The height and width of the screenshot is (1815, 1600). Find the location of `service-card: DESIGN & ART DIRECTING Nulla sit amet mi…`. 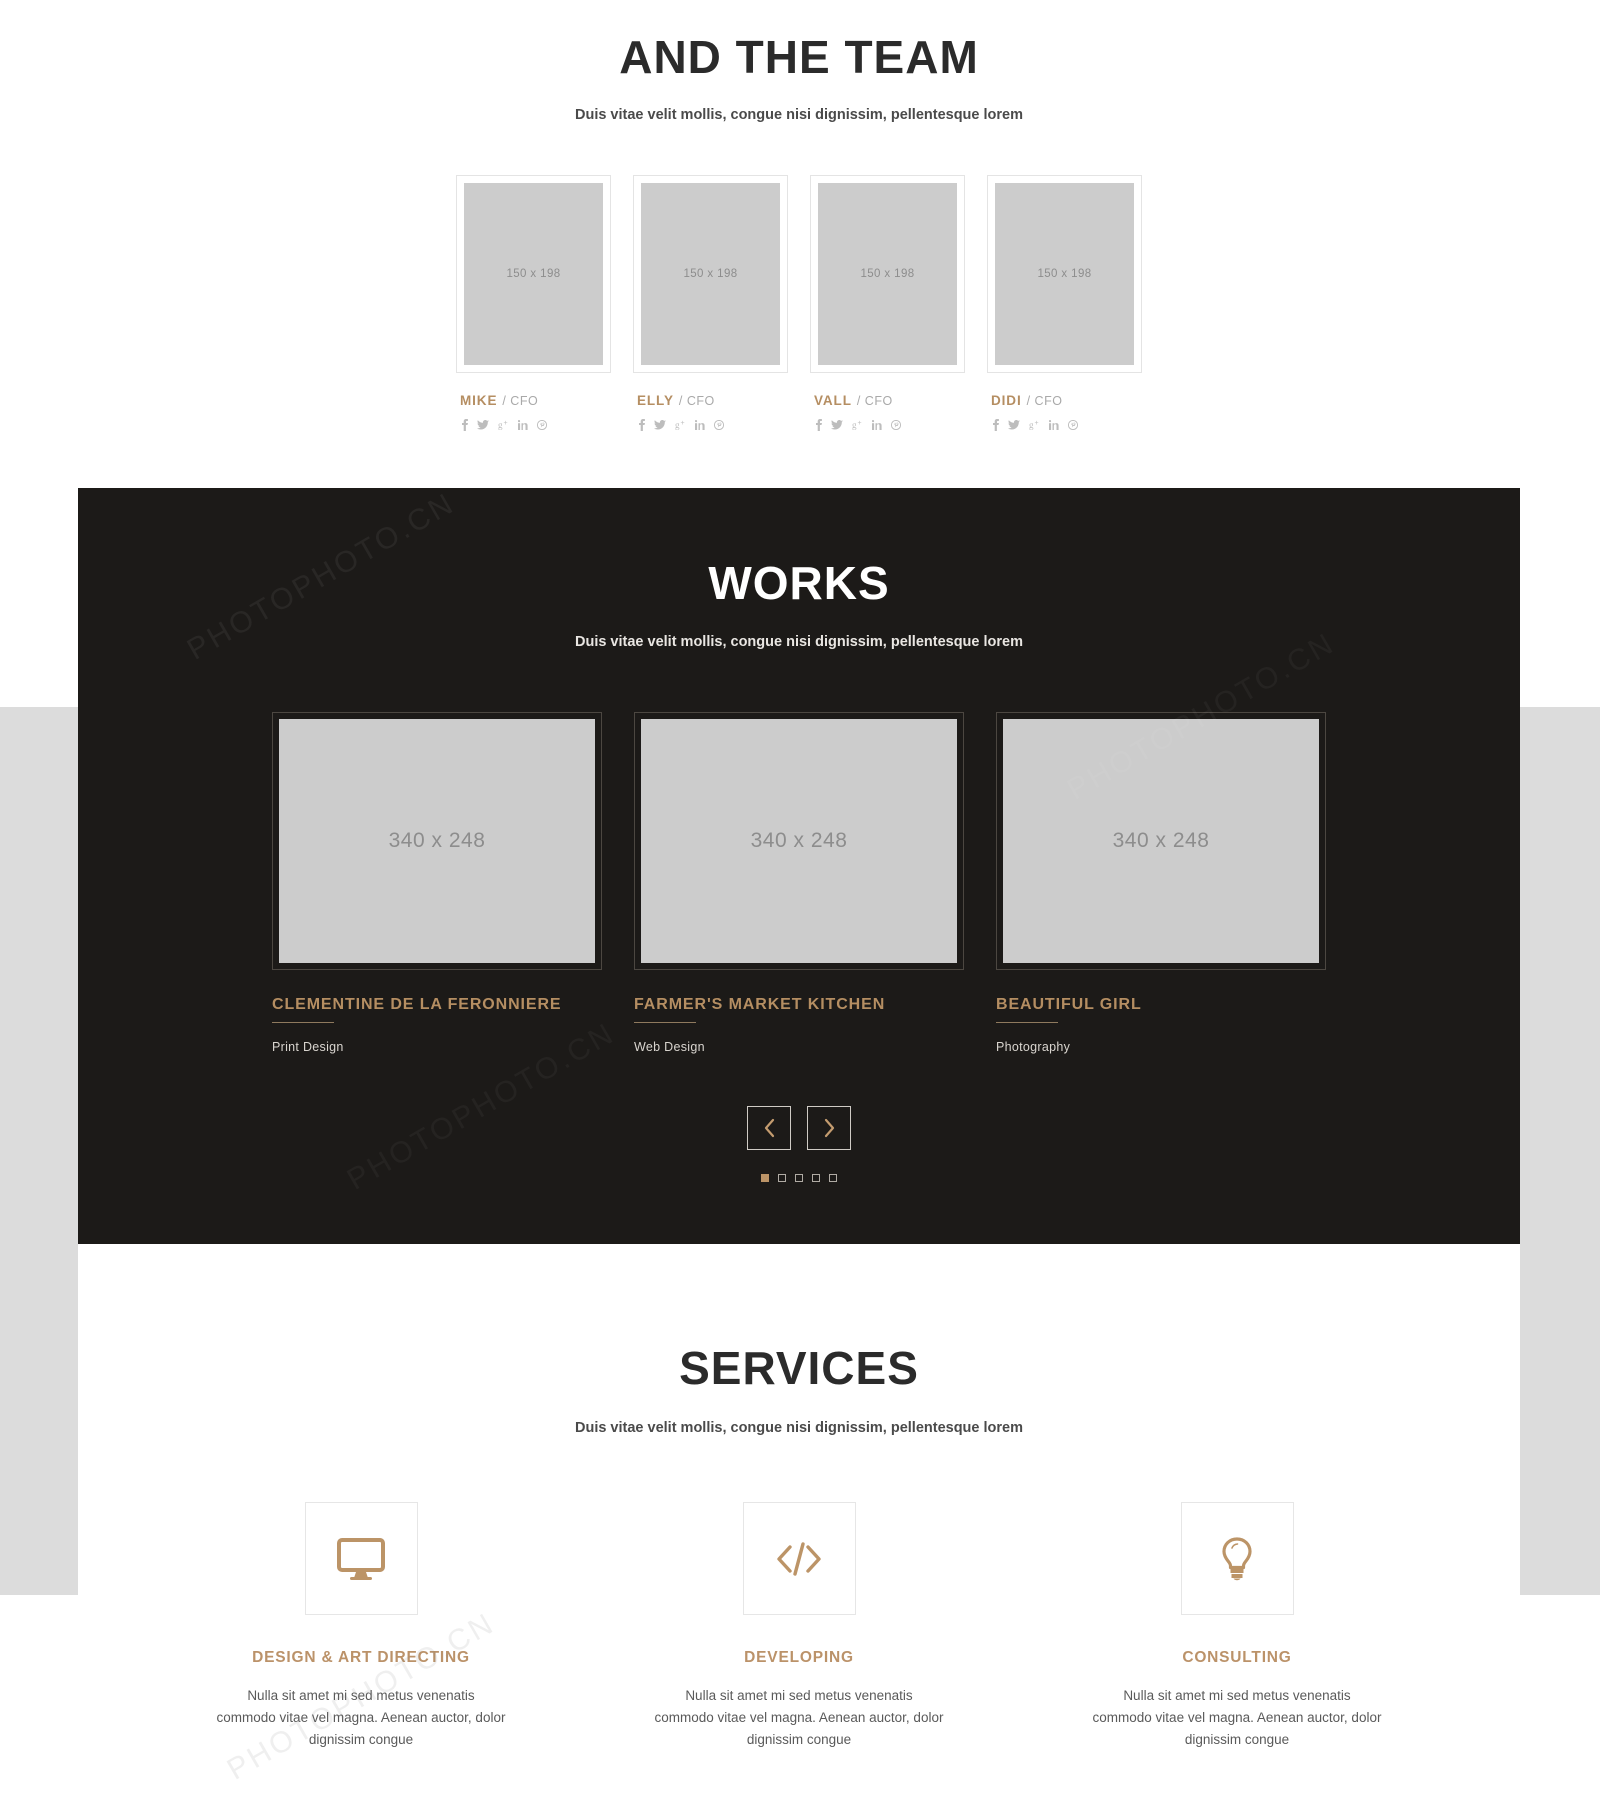

service-card: DESIGN & ART DIRECTING Nulla sit amet mi… is located at coordinates (361, 1626).